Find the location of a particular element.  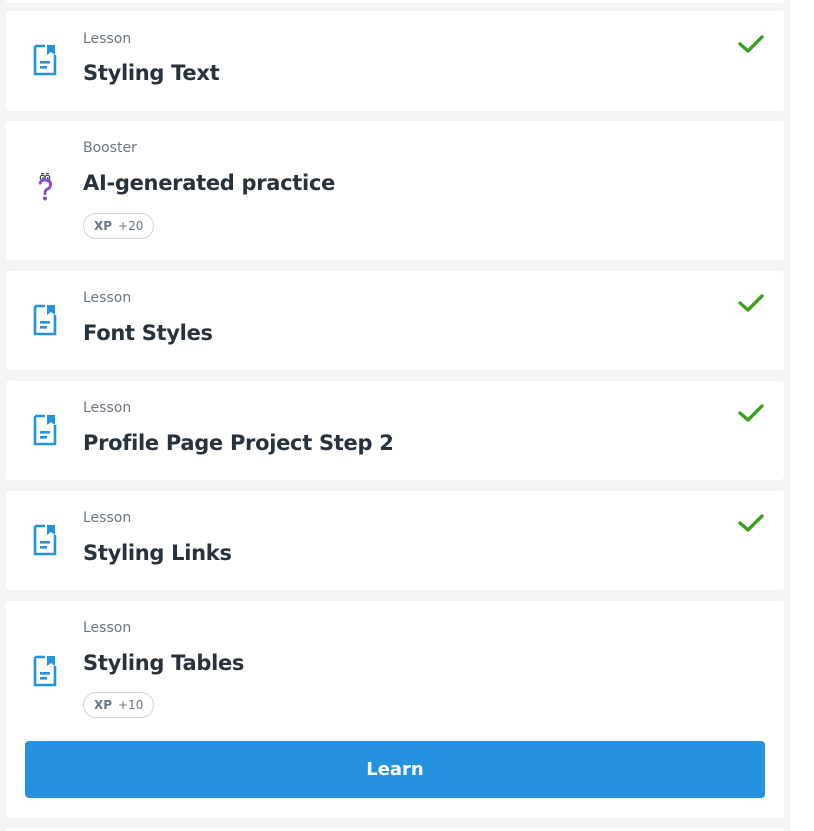

learn-button: Learn is located at coordinates (395, 769).